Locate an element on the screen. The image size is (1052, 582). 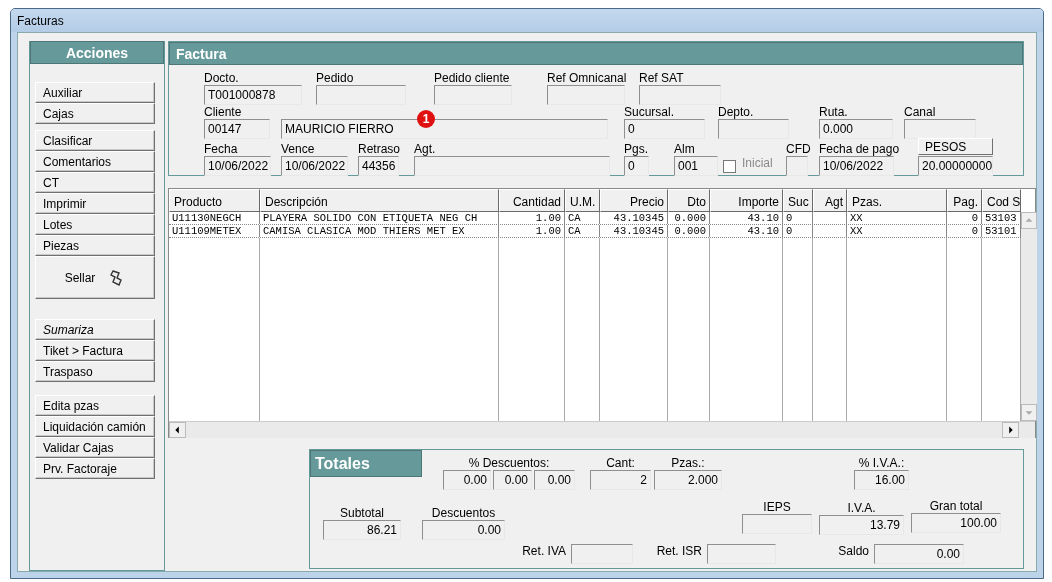
column-header: Suc is located at coordinates (798, 200).